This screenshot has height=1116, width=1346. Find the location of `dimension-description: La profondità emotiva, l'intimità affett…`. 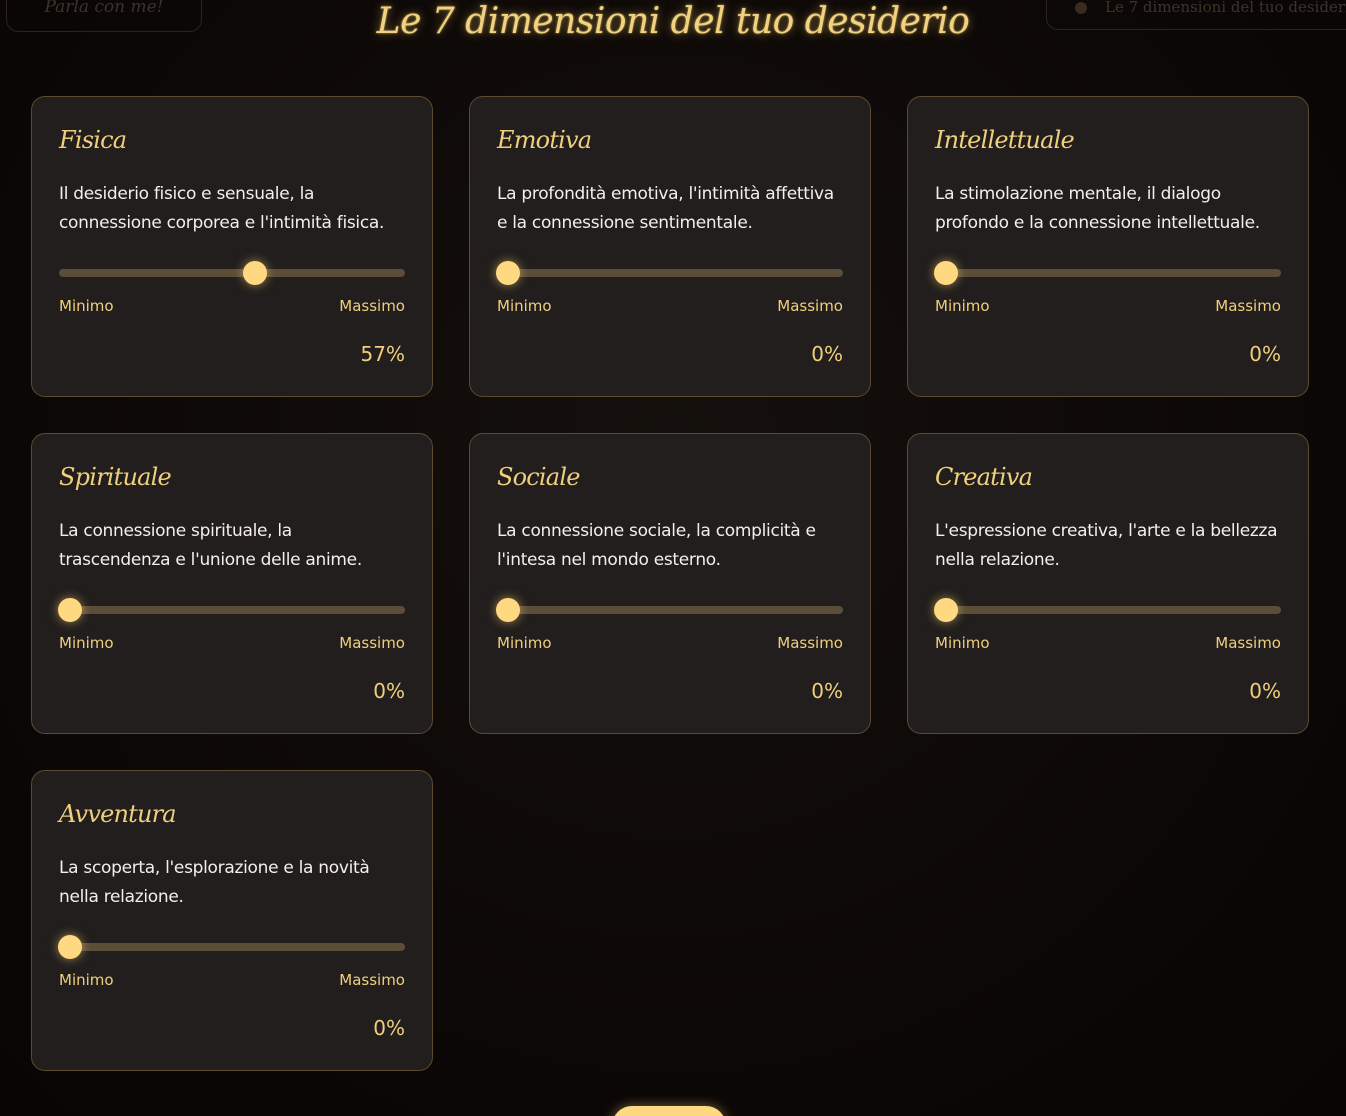

dimension-description: La profondità emotiva, l'intimità affett… is located at coordinates (665, 208).